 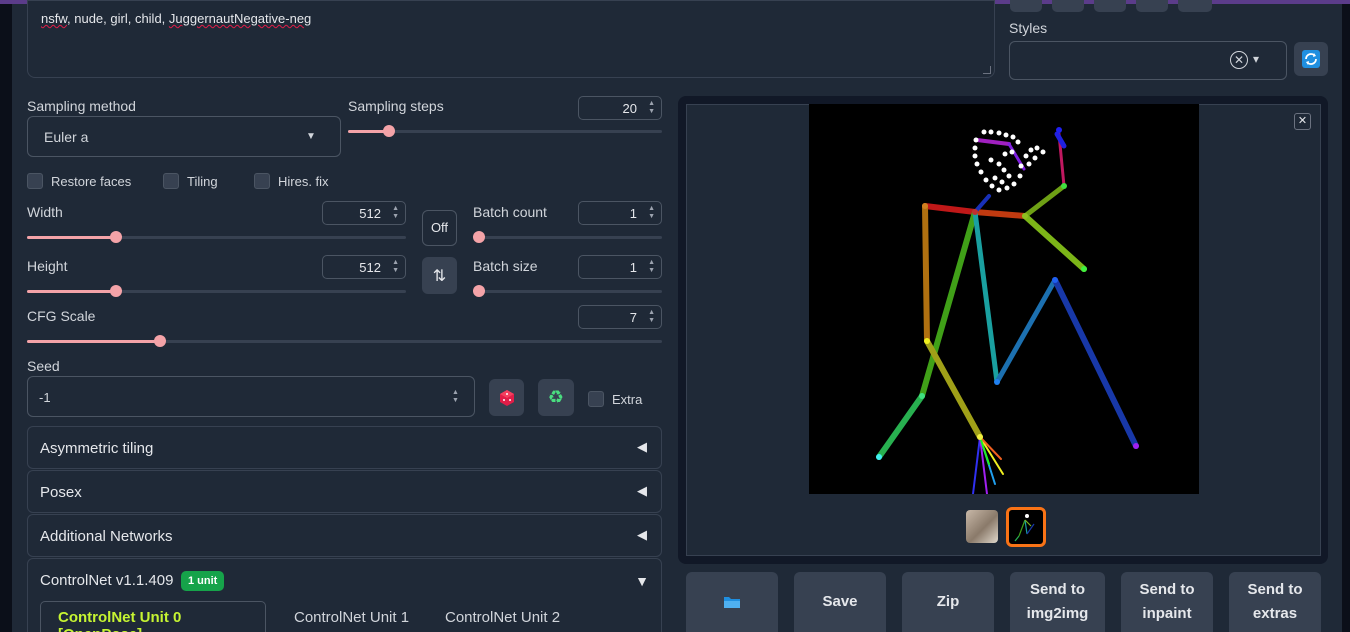 What do you see at coordinates (1028, 28) in the screenshot?
I see `styles-label: Styles` at bounding box center [1028, 28].